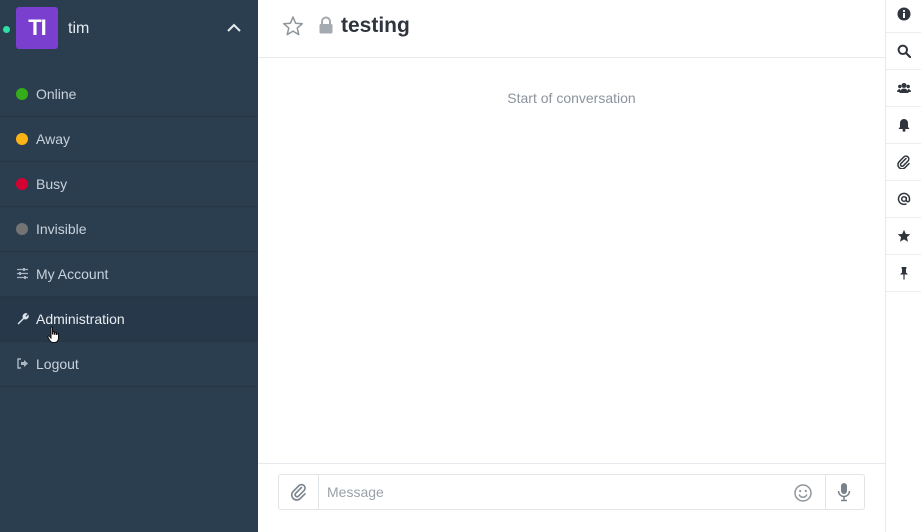 The height and width of the screenshot is (532, 921). What do you see at coordinates (57, 364) in the screenshot?
I see `logout-label: Logout` at bounding box center [57, 364].